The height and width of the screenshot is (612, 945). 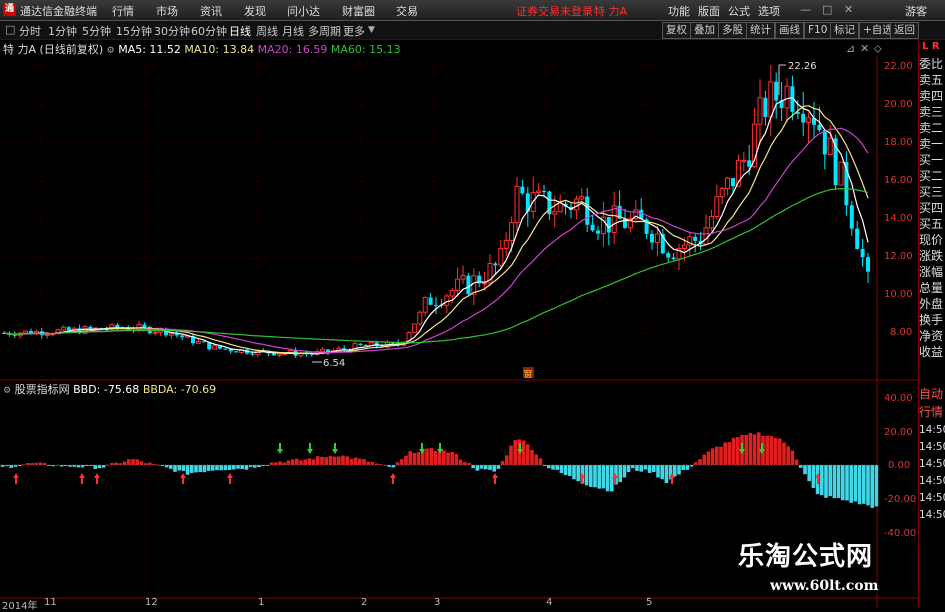 I want to click on more-chevron-icon: ▼, so click(x=371, y=30).